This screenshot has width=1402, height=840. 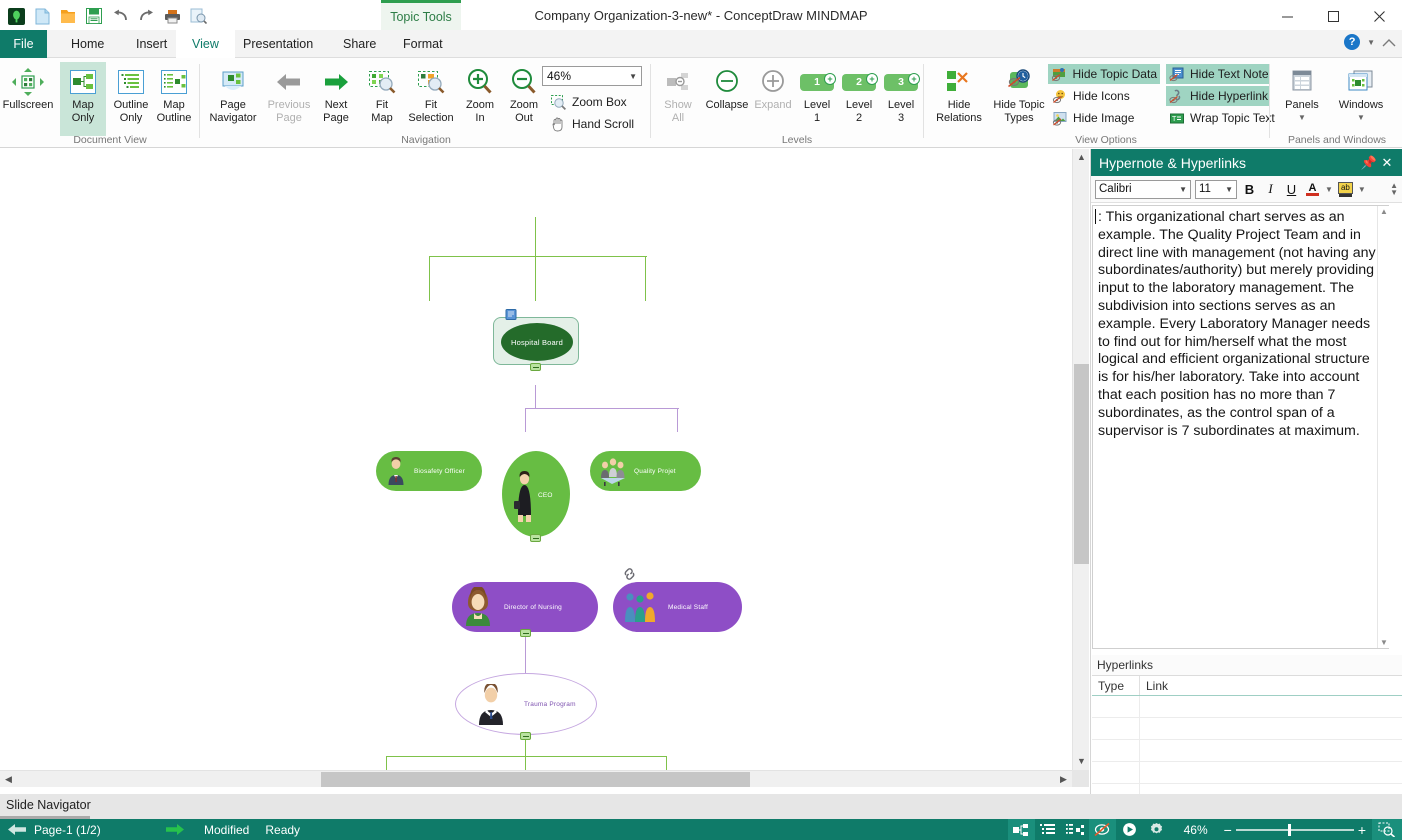 I want to click on zoom-out-button: −, so click(x=1228, y=830).